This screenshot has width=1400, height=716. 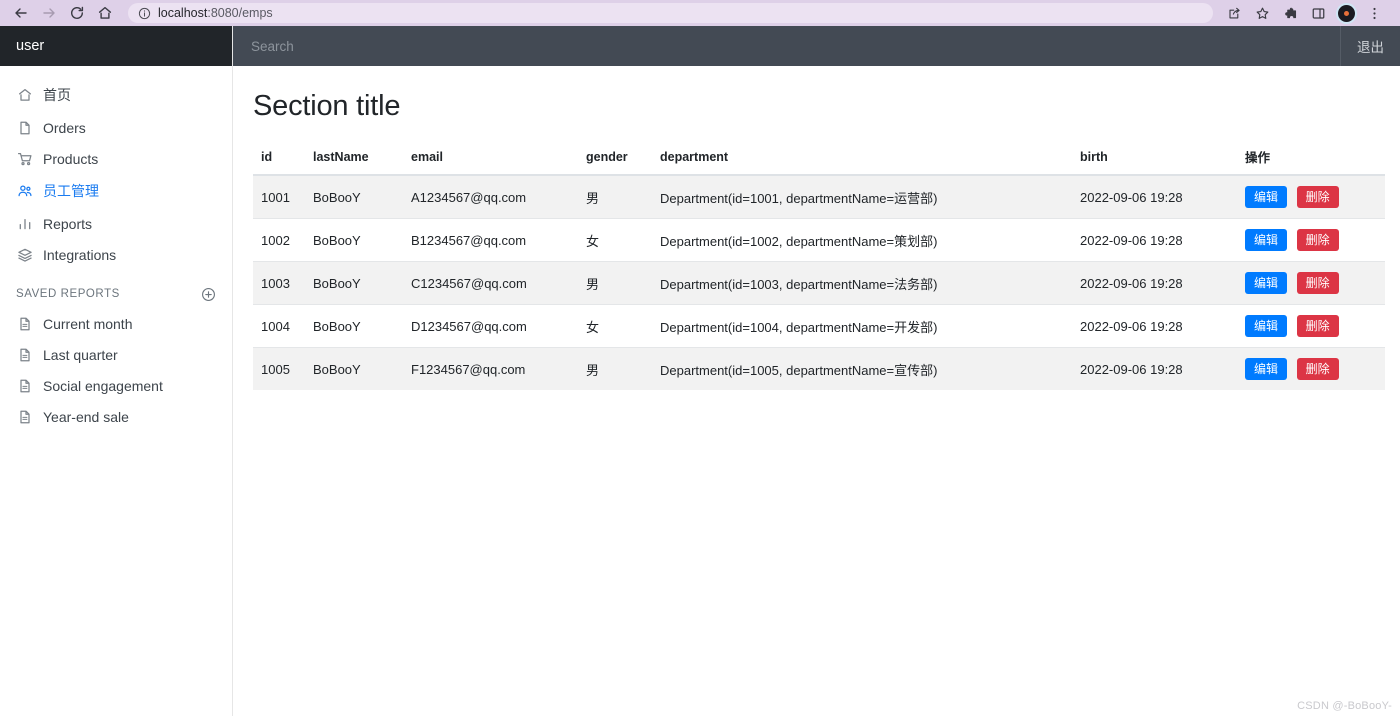 What do you see at coordinates (1374, 13) in the screenshot?
I see `three-dot-menu-icon` at bounding box center [1374, 13].